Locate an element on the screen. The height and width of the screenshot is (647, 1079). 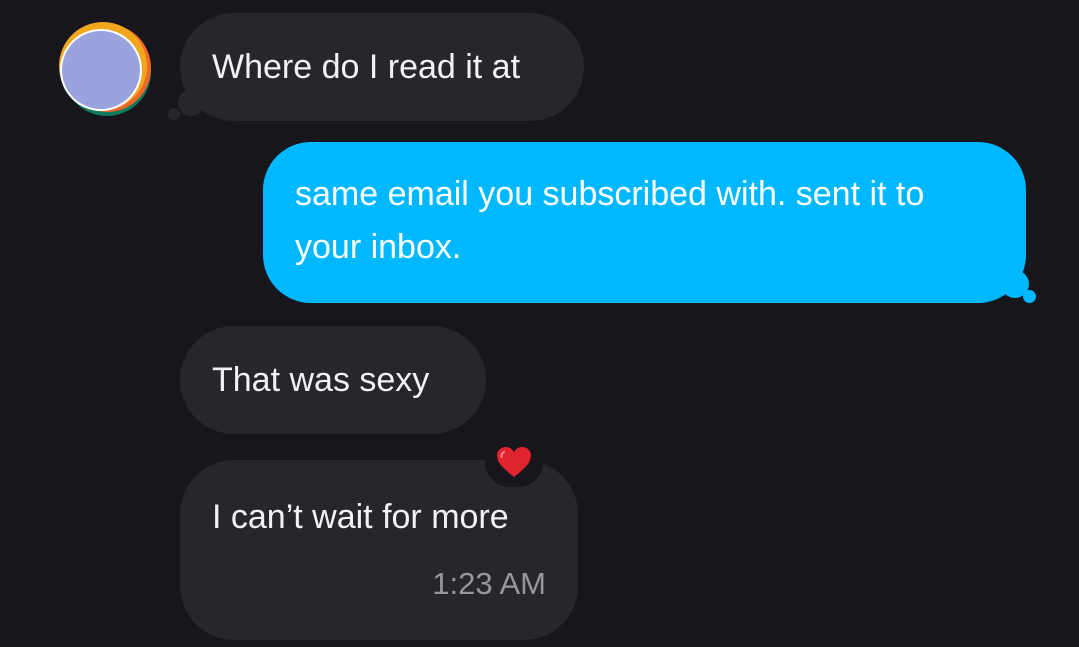
incoming-message-bubble: I can’t wait for more 1:23 AM is located at coordinates (379, 550).